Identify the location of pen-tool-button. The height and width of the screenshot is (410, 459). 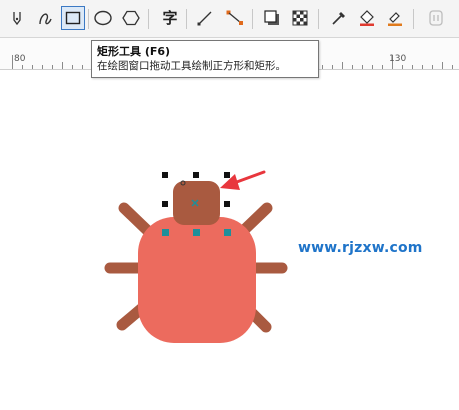
(17, 18).